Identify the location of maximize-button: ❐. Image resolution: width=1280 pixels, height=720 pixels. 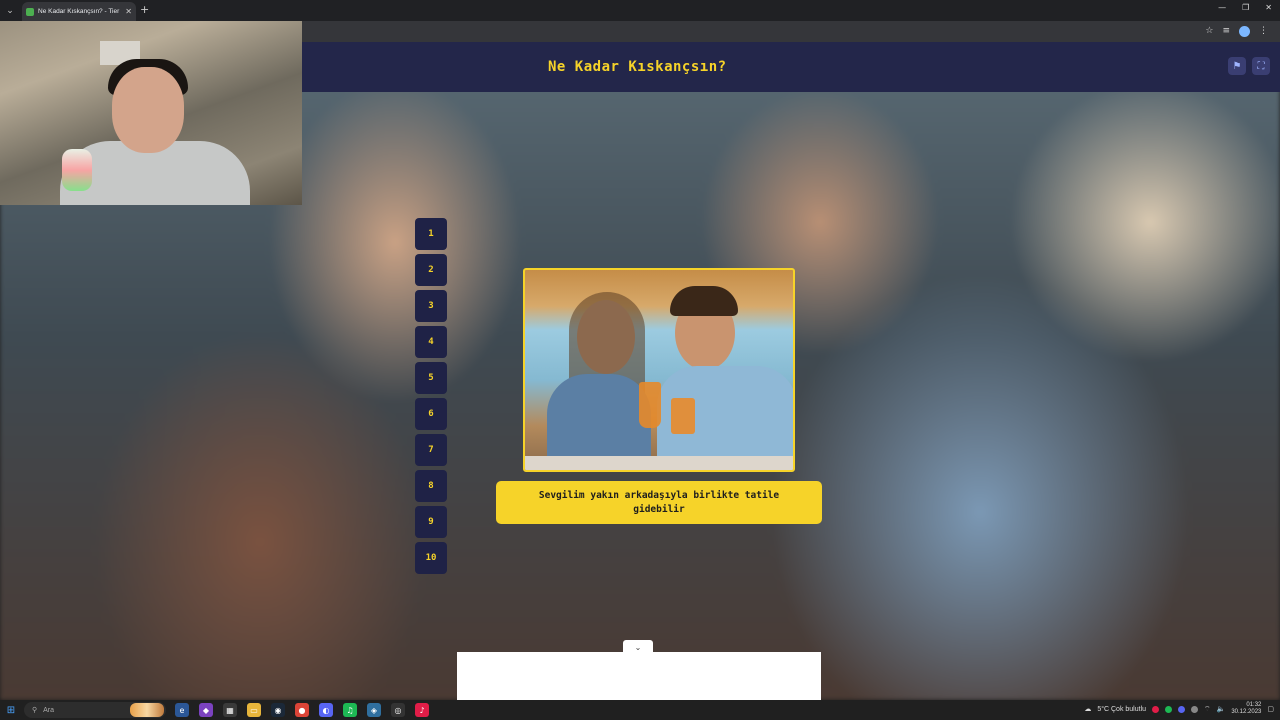
(1245, 7).